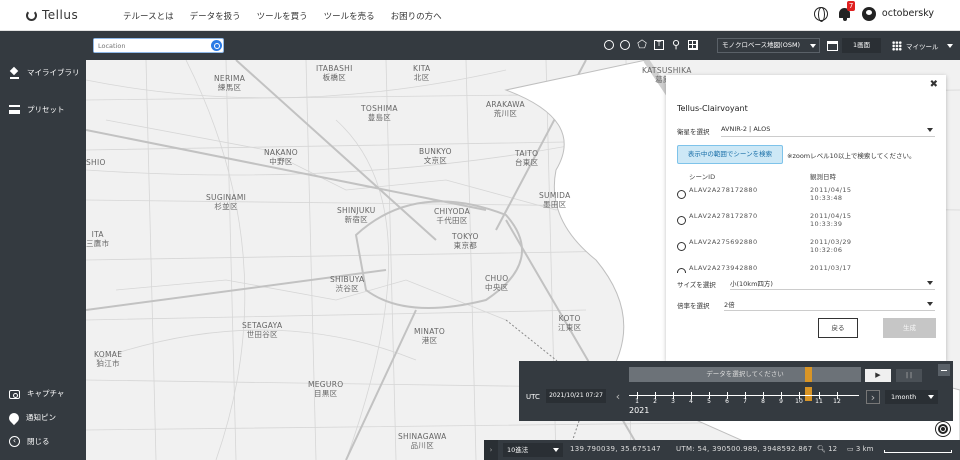 The width and height of the screenshot is (960, 460). Describe the element at coordinates (676, 45) in the screenshot. I see `marker-icon: ⚲` at that location.